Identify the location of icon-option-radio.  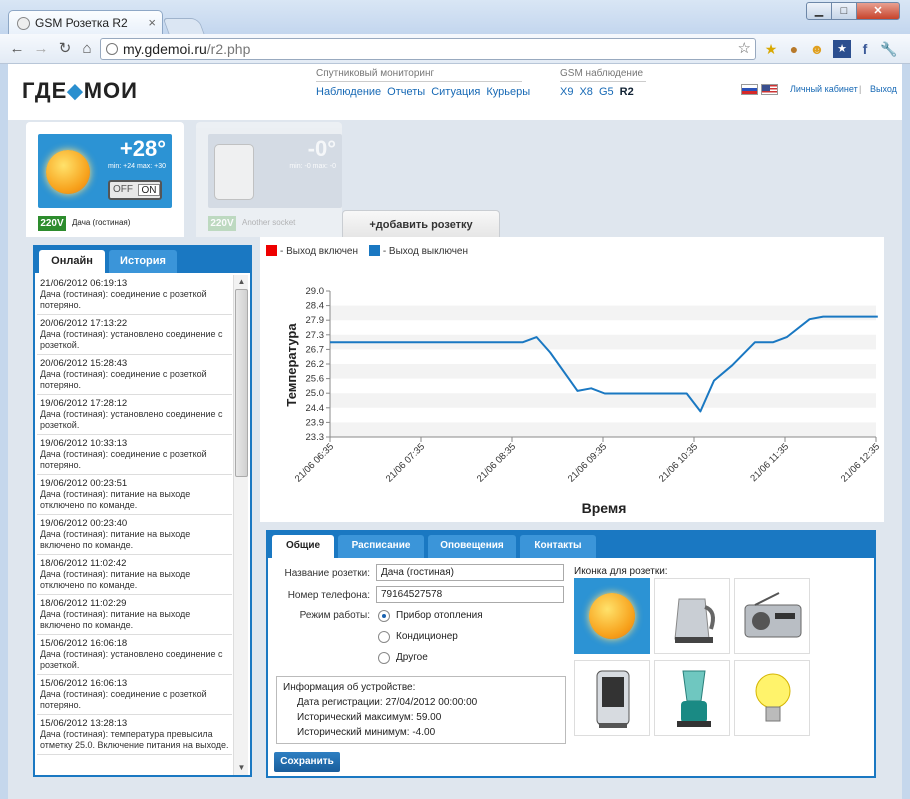
(772, 616).